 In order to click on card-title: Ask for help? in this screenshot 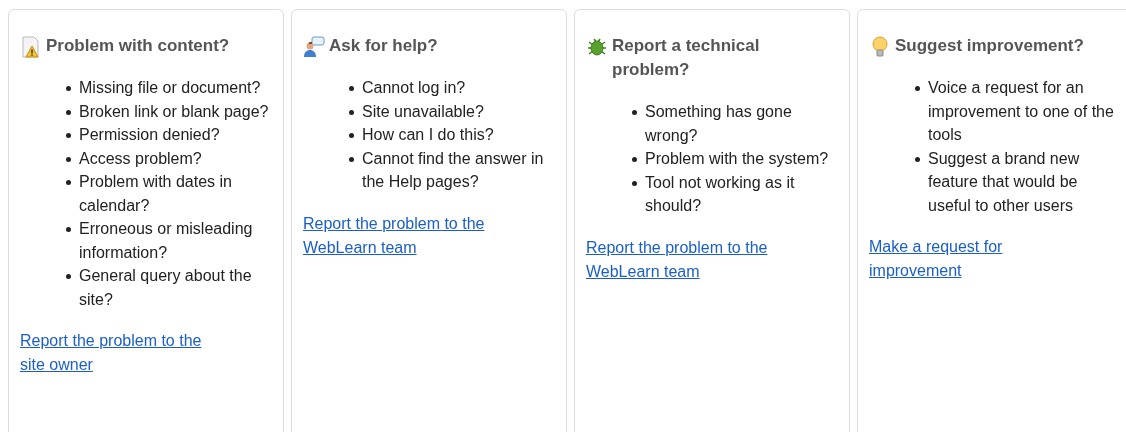, I will do `click(383, 46)`.